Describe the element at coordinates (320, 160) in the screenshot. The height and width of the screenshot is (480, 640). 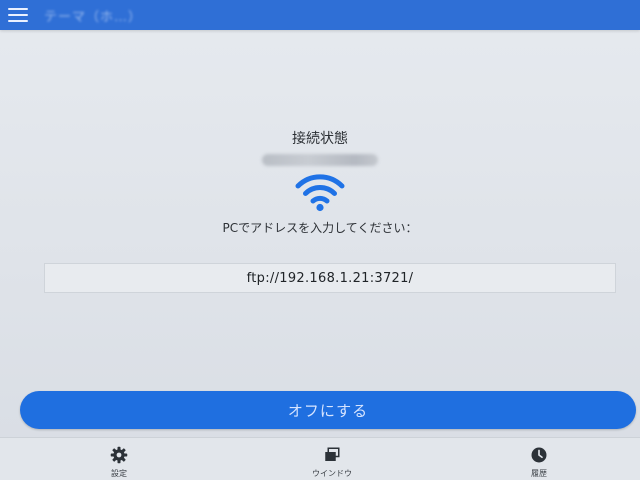
I see `network-name` at that location.